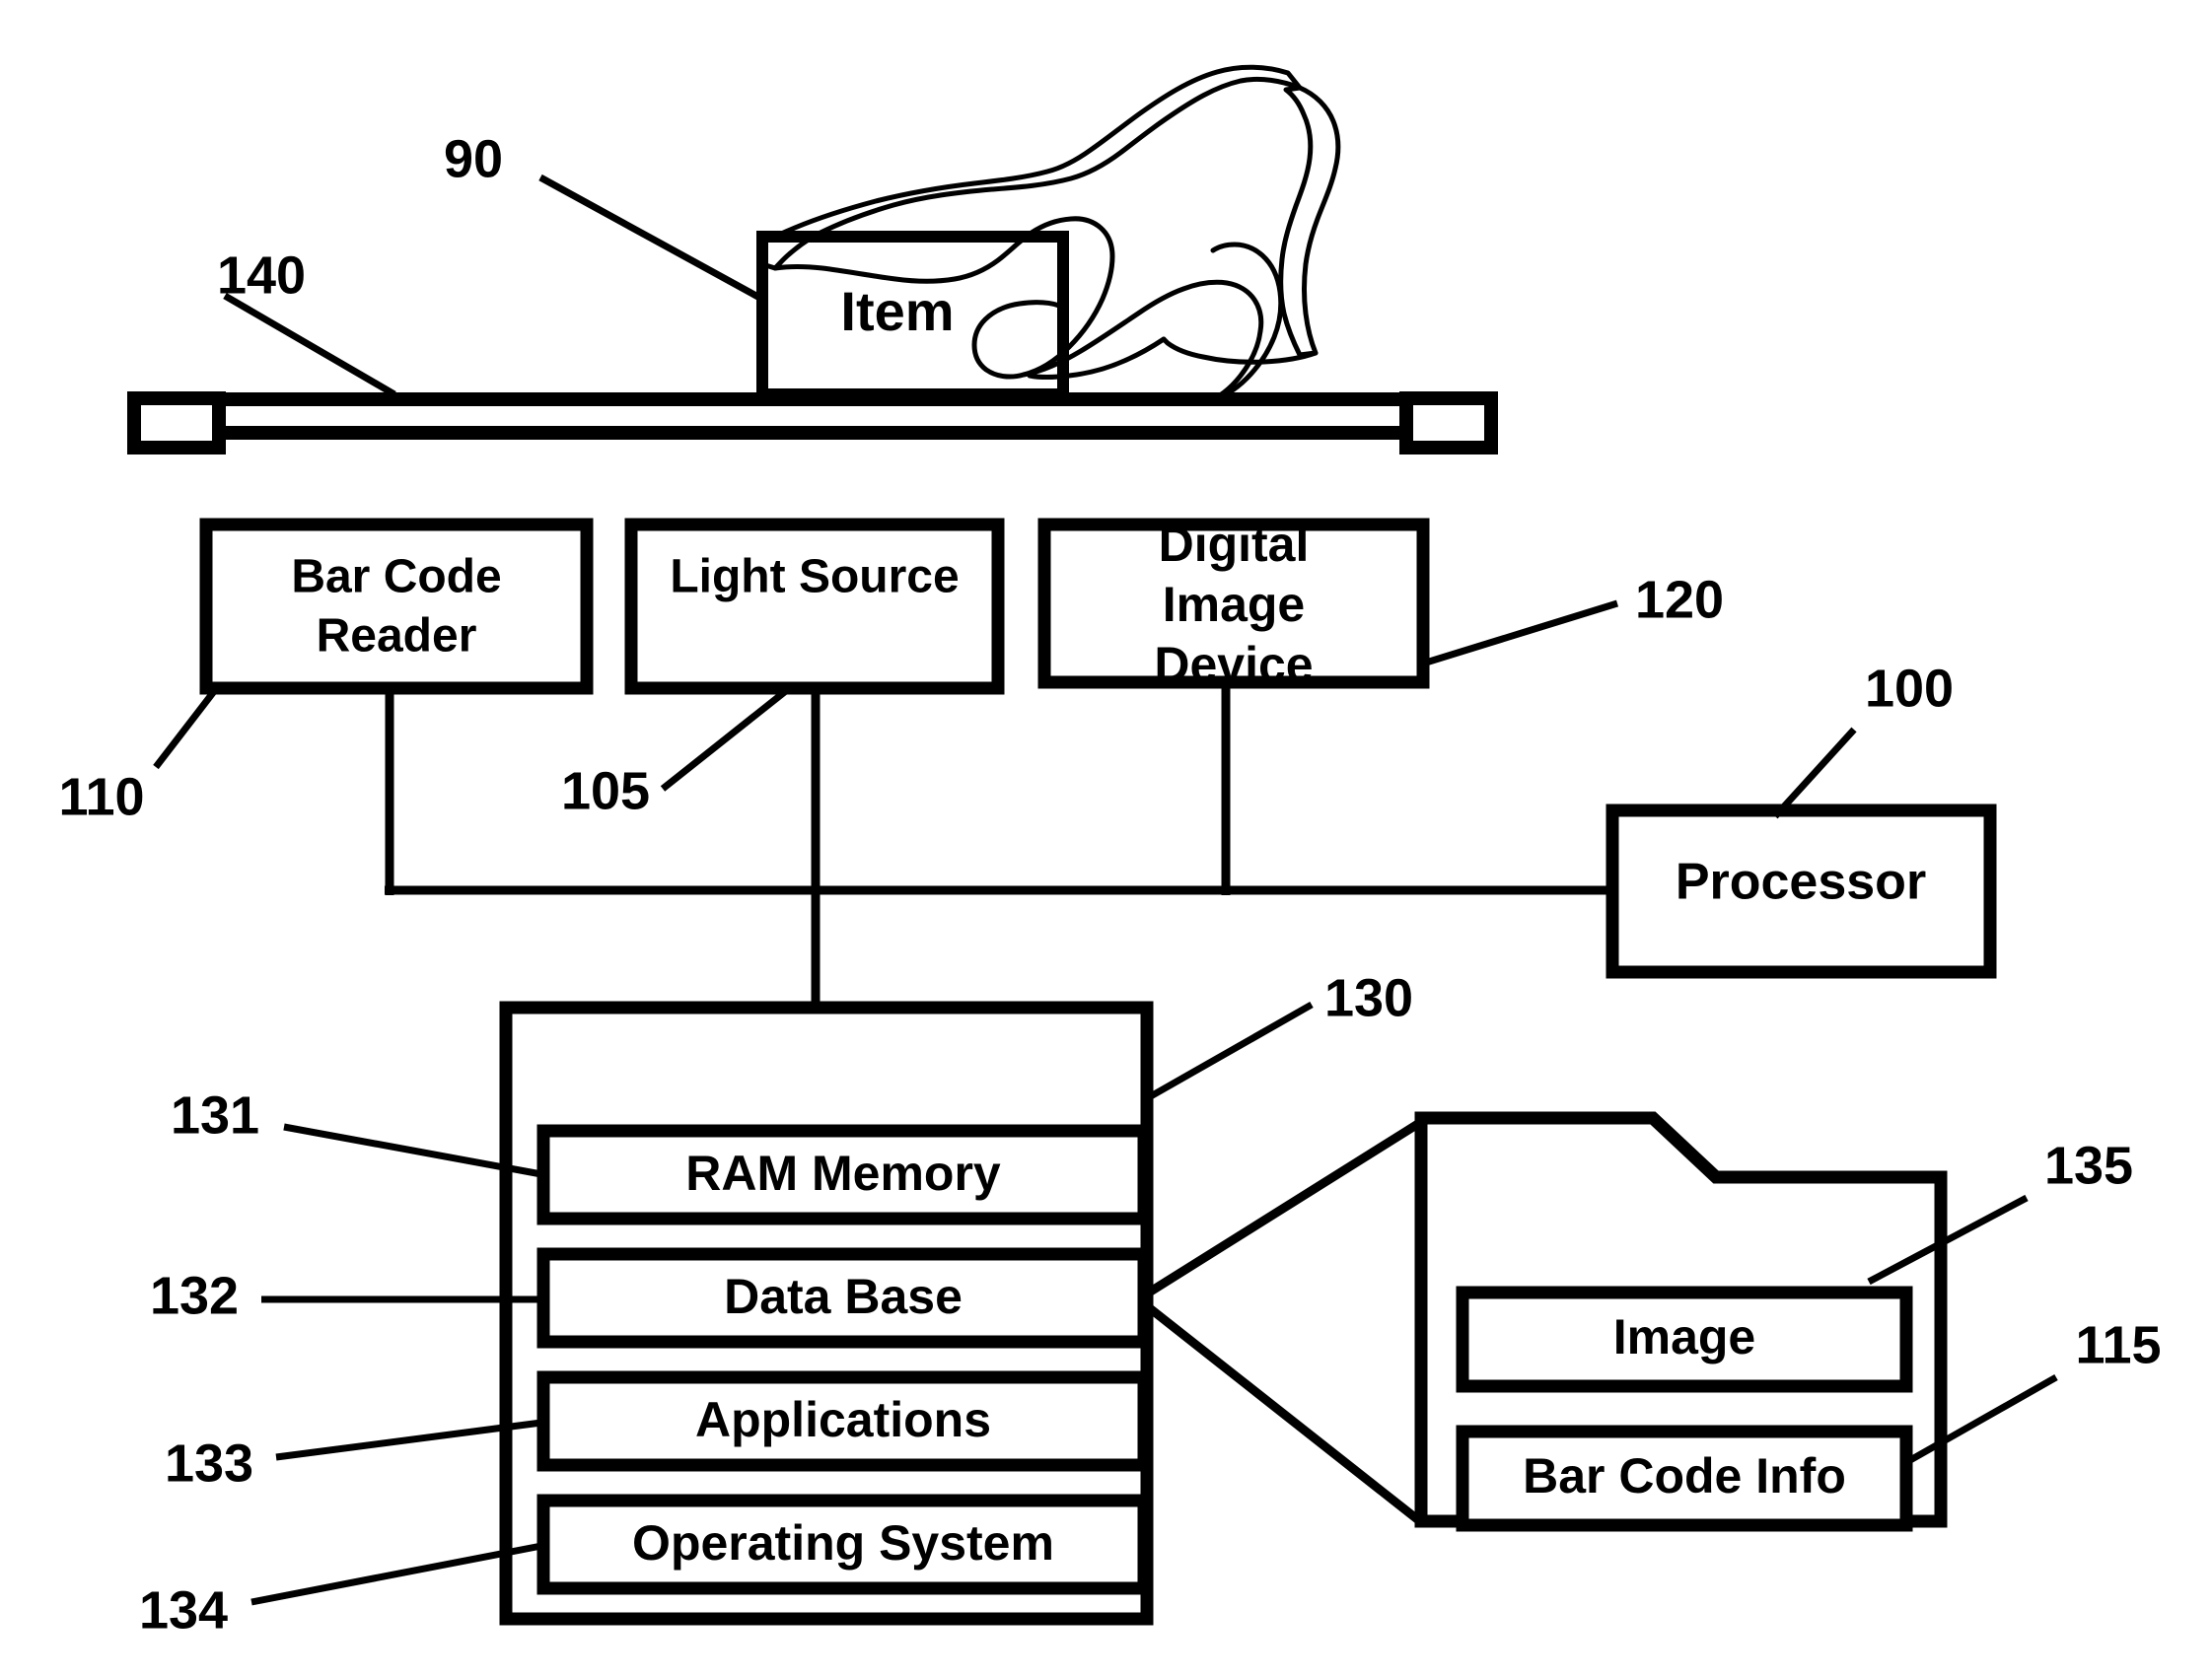 This screenshot has height=1678, width=2212. Describe the element at coordinates (843, 1419) in the screenshot. I see `memory-item-label-applications: Applications` at that location.